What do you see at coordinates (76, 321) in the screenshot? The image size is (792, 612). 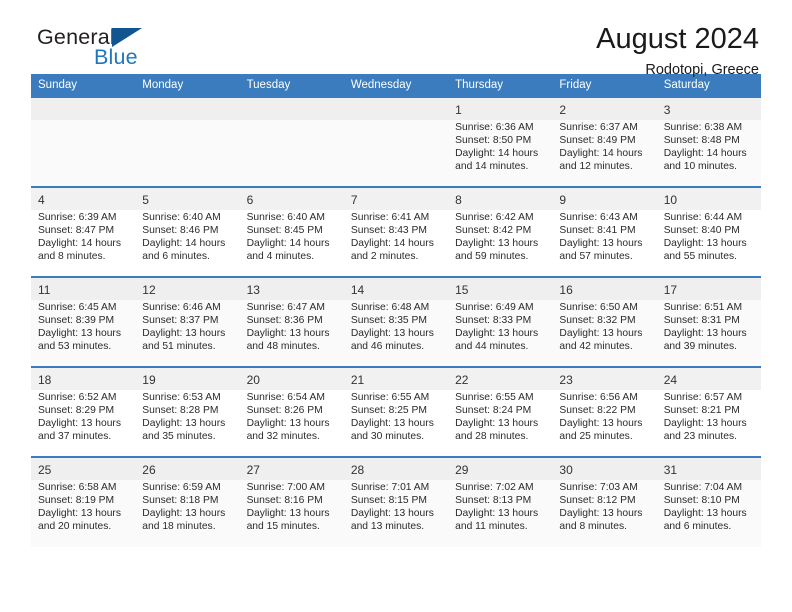 I see `sunset-text: Sunset: 8:39 PM` at bounding box center [76, 321].